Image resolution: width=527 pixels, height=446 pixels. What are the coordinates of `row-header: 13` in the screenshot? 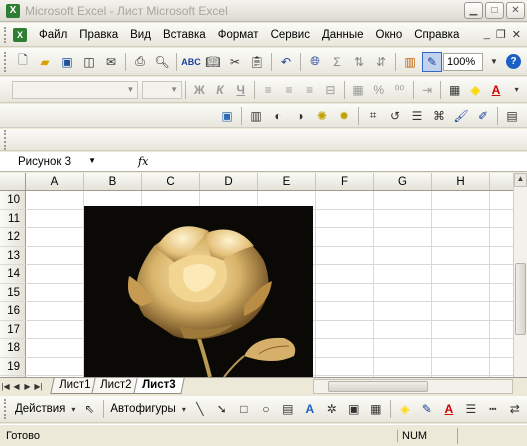 It's located at (13, 255).